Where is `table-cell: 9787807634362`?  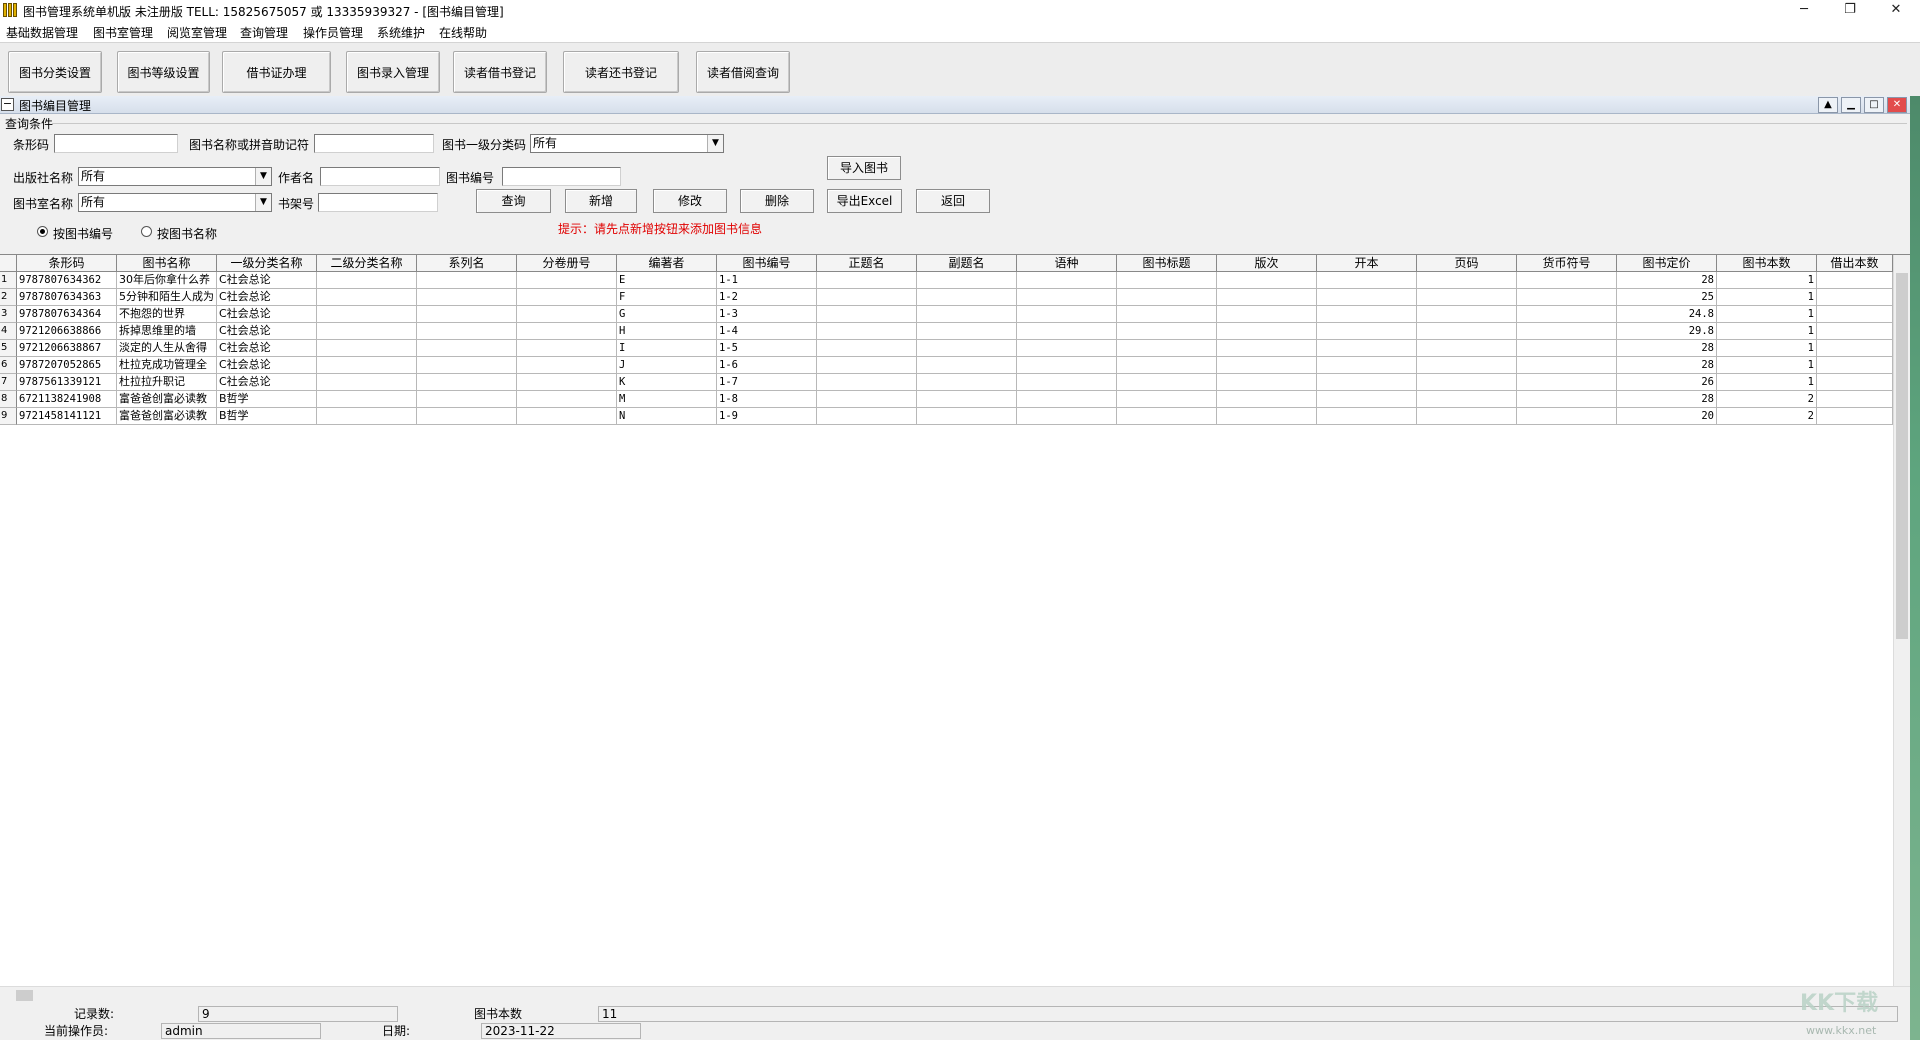
table-cell: 9787807634362 is located at coordinates (67, 280).